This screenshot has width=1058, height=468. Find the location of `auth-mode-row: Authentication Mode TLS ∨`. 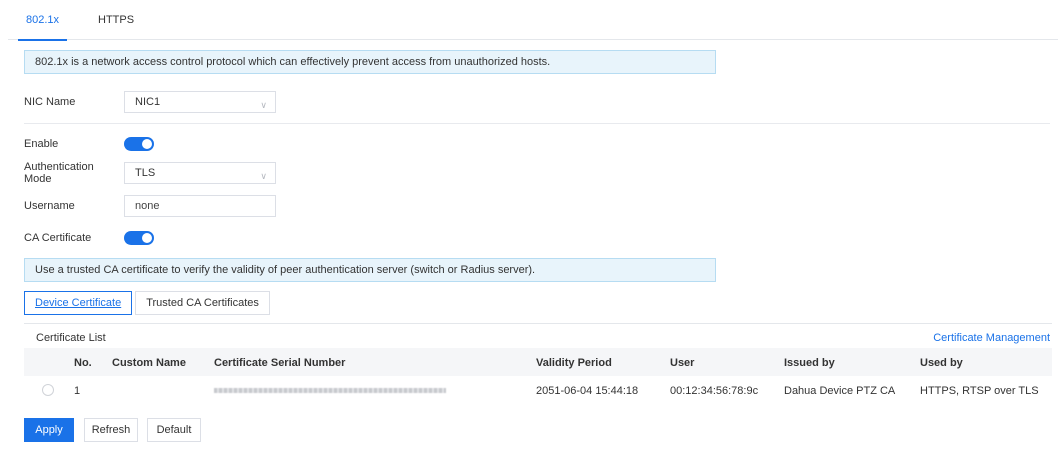

auth-mode-row: Authentication Mode TLS ∨ is located at coordinates (150, 173).